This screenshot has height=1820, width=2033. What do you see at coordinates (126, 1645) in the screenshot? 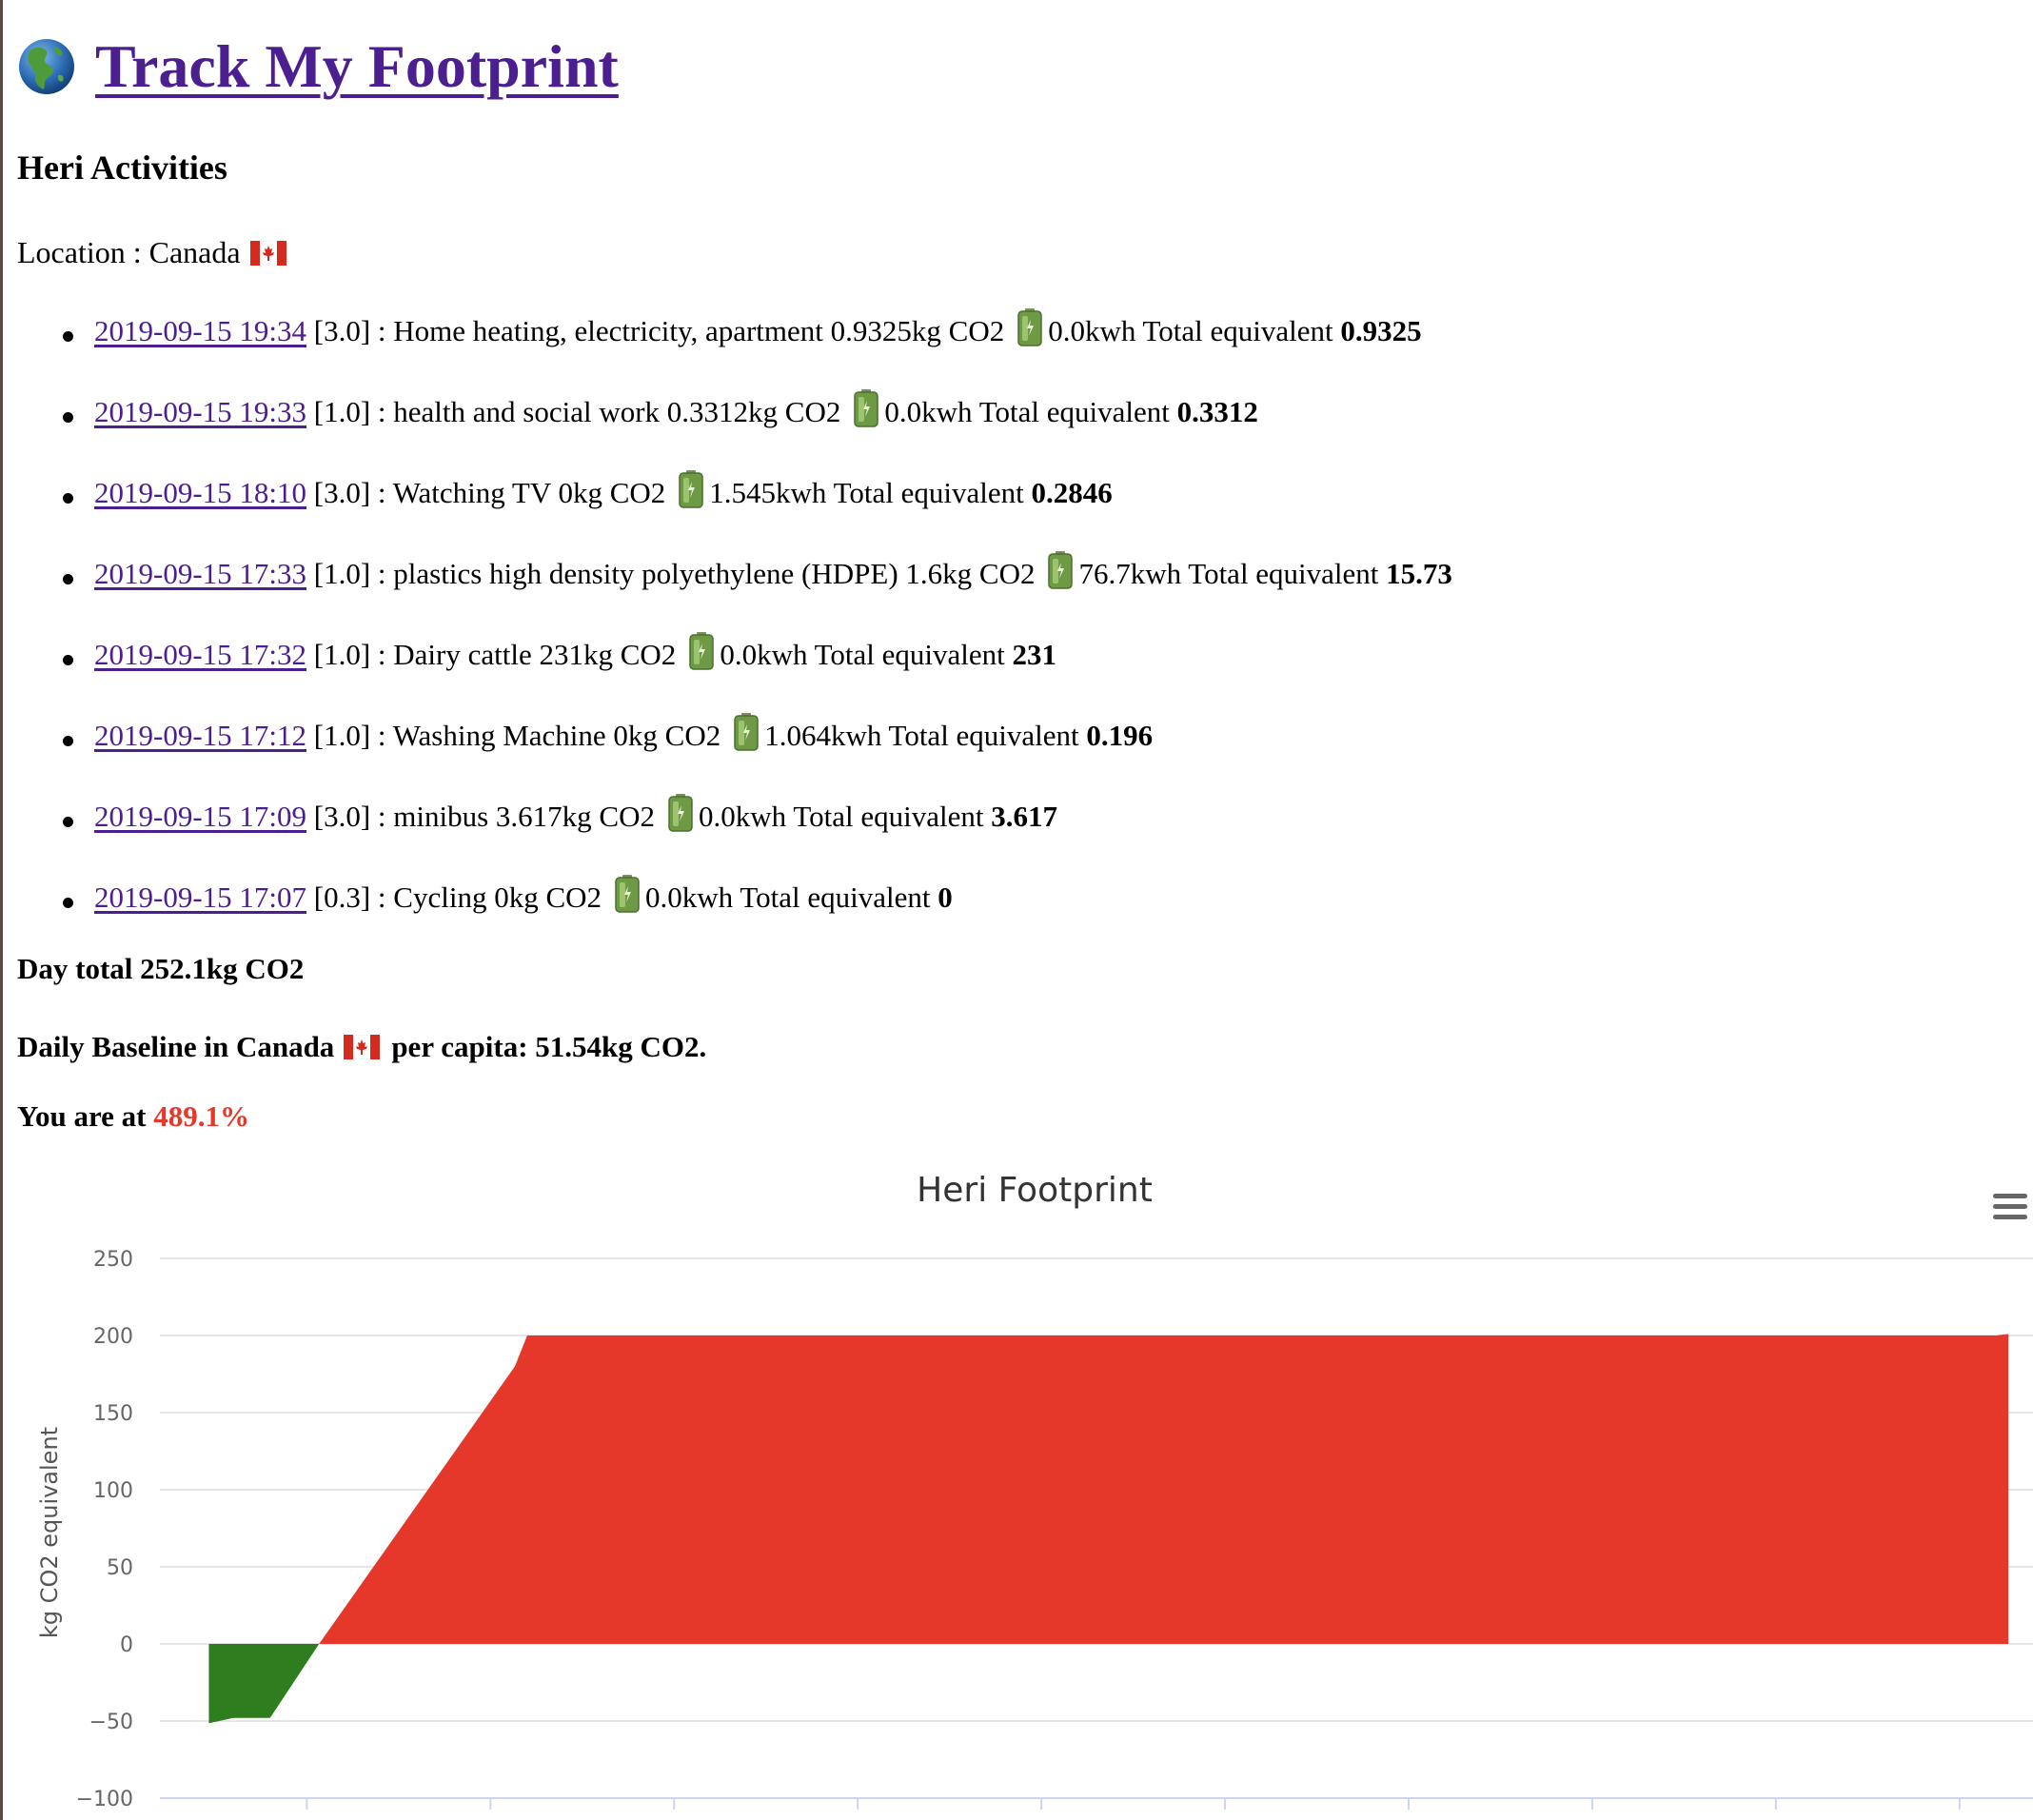
I see `y-tick-label: 0` at bounding box center [126, 1645].